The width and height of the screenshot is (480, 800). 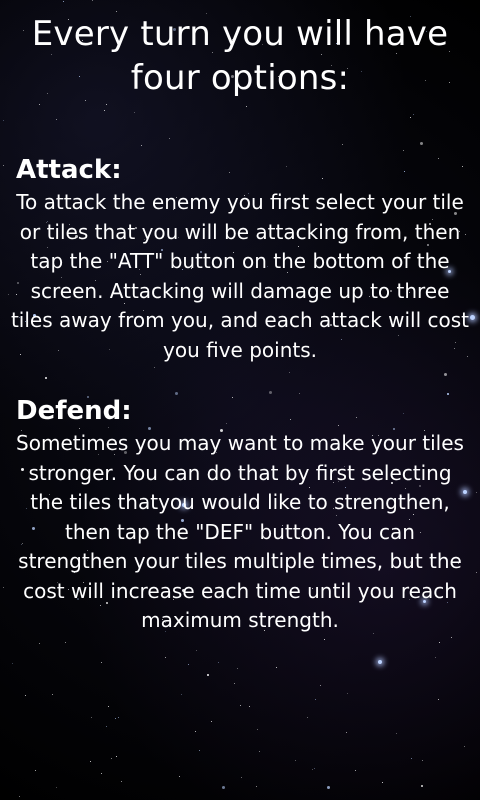 What do you see at coordinates (74, 411) in the screenshot?
I see `defend-heading: Defend:` at bounding box center [74, 411].